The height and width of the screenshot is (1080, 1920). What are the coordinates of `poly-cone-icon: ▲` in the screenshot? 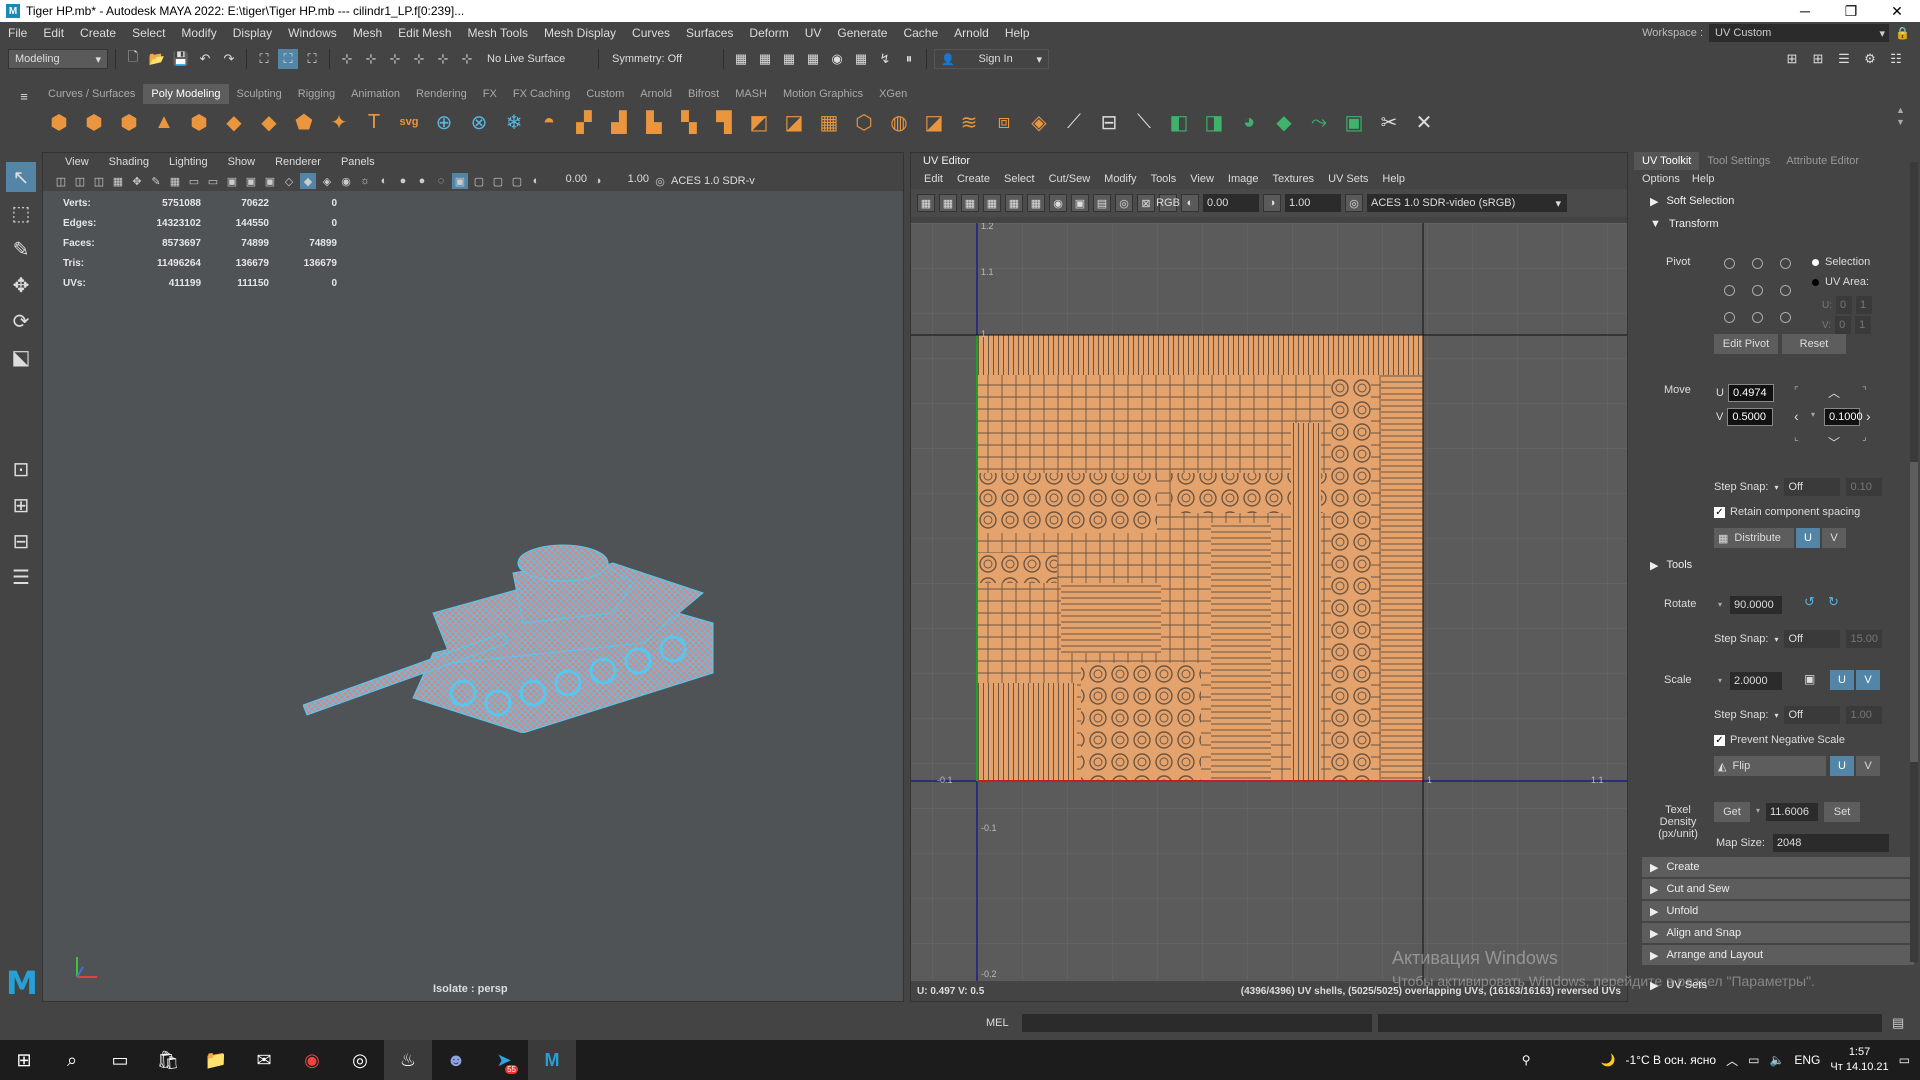 It's located at (164, 122).